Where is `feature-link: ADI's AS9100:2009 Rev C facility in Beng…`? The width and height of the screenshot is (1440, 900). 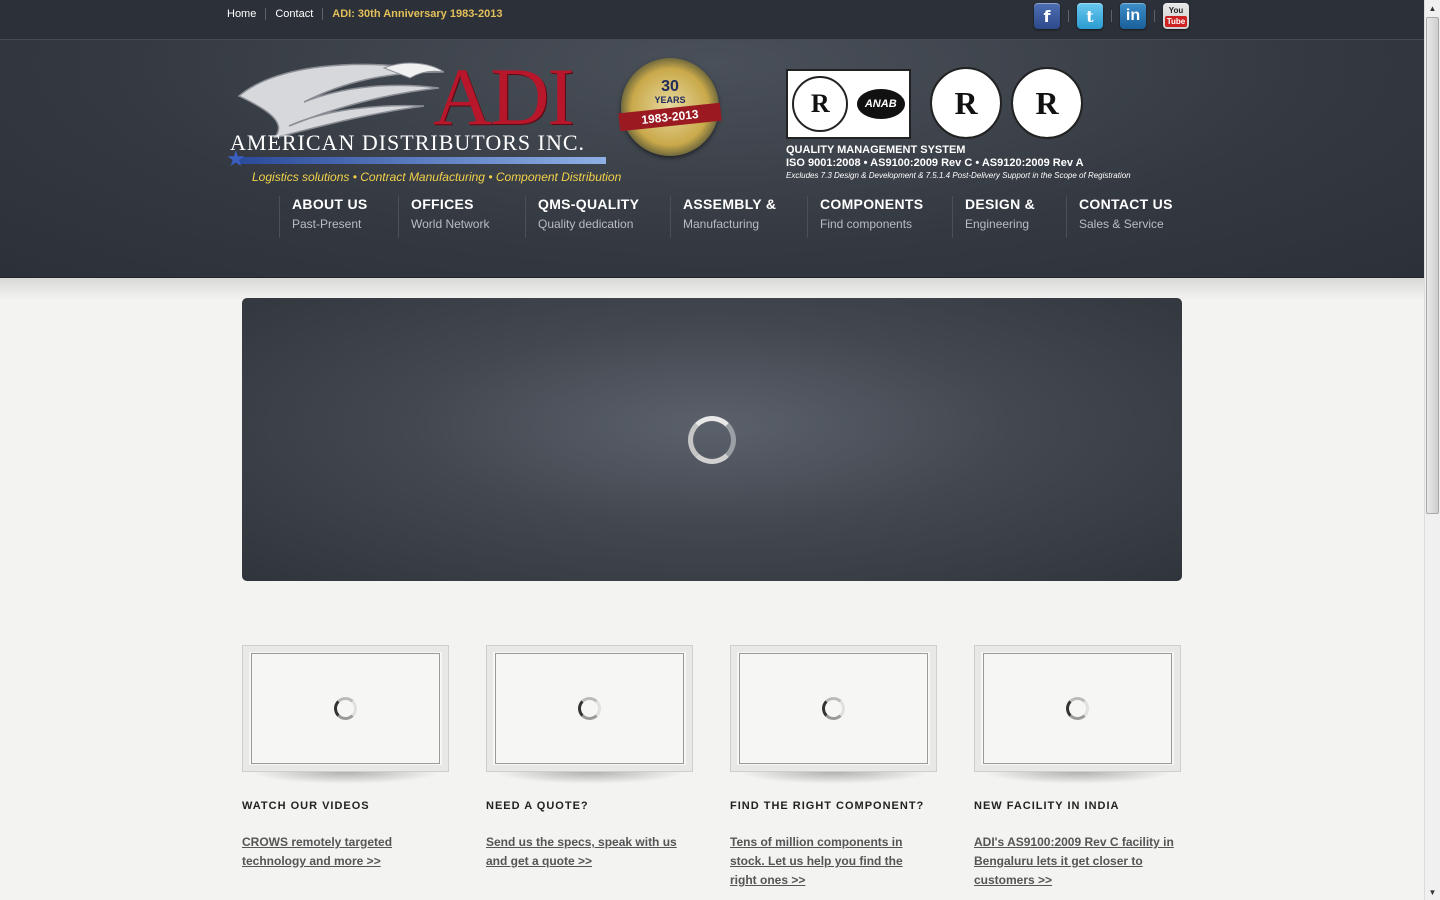 feature-link: ADI's AS9100:2009 Rev C facility in Beng… is located at coordinates (1074, 861).